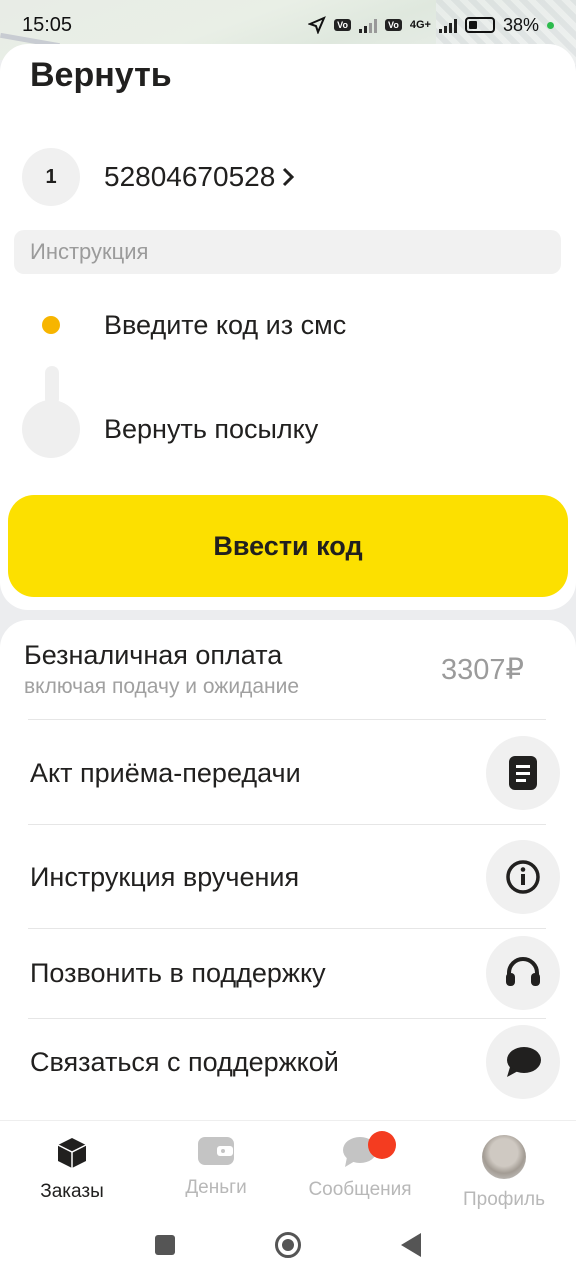  What do you see at coordinates (520, 24) in the screenshot?
I see `battery-level: 38%` at bounding box center [520, 24].